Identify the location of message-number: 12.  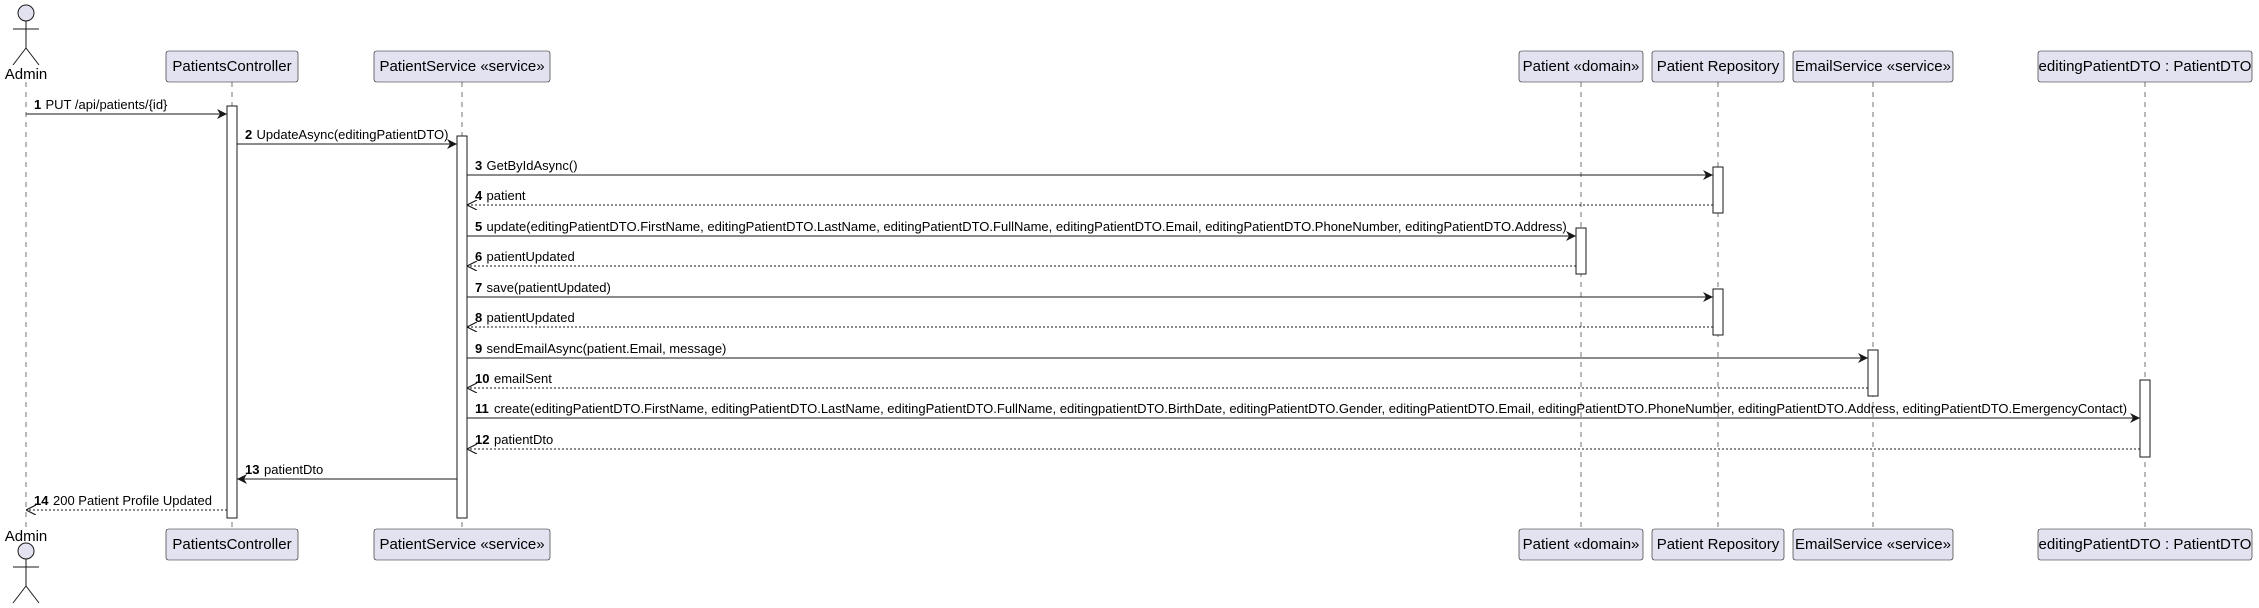
(482, 439).